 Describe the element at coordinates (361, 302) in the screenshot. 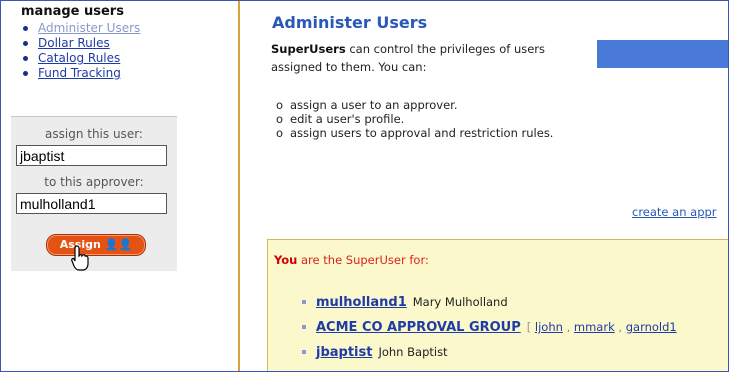

I see `user-link: mulholland1` at that location.